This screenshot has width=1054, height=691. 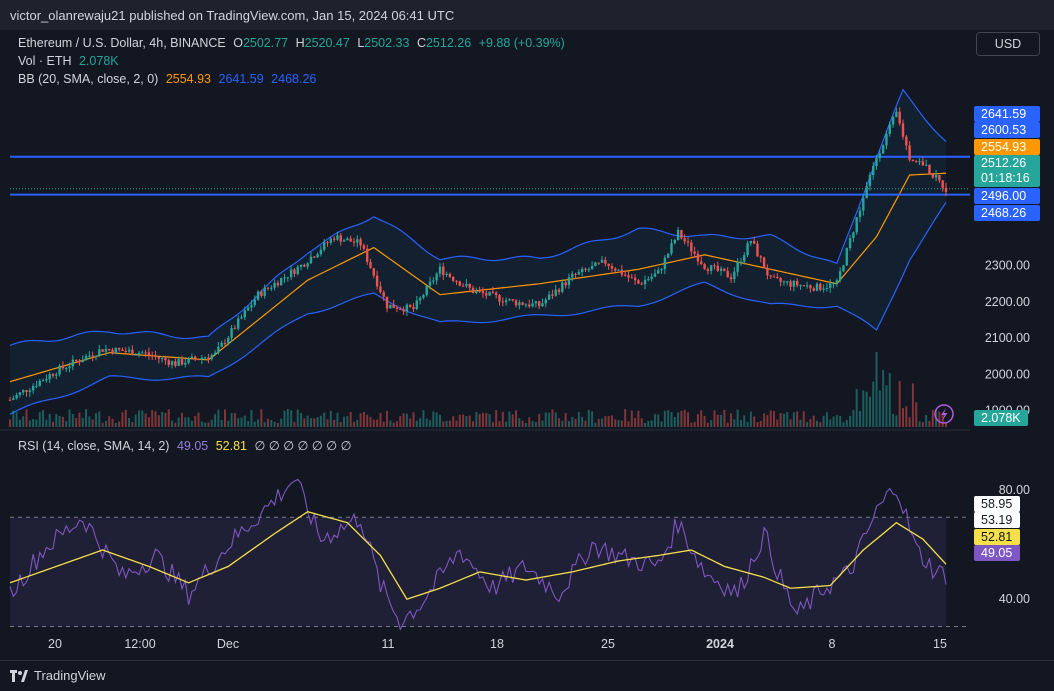 I want to click on price-axis-tick: 2300.00, so click(x=1007, y=266).